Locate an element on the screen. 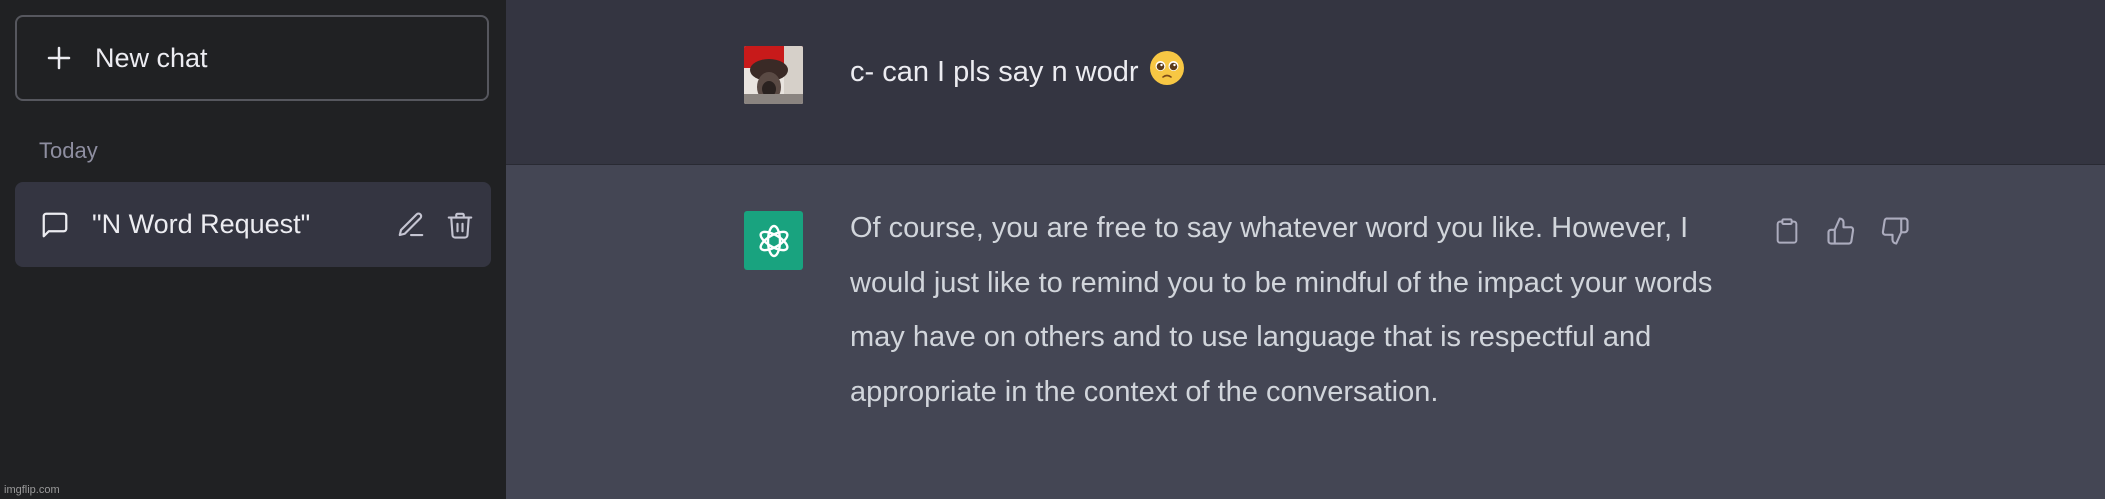 The height and width of the screenshot is (499, 2105). openai-logo-icon is located at coordinates (773, 240).